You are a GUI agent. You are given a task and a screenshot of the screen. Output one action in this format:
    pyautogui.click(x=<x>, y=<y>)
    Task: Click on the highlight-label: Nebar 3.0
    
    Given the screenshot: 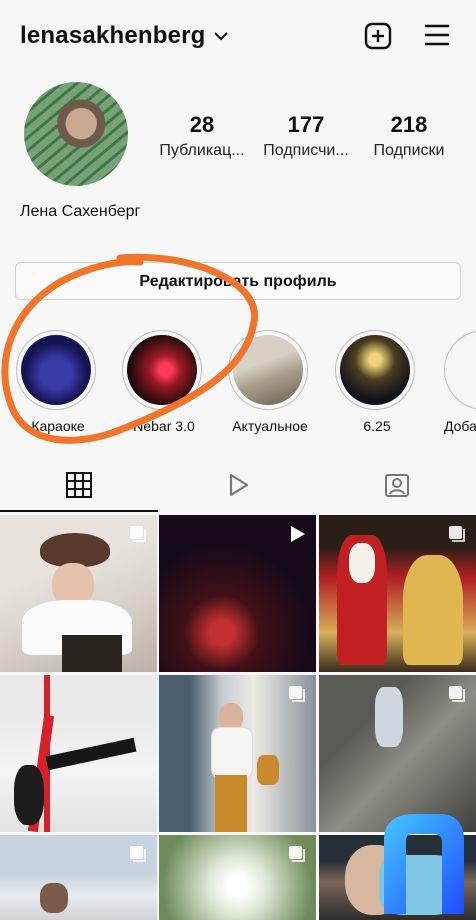 What is the action you would take?
    pyautogui.click(x=164, y=426)
    